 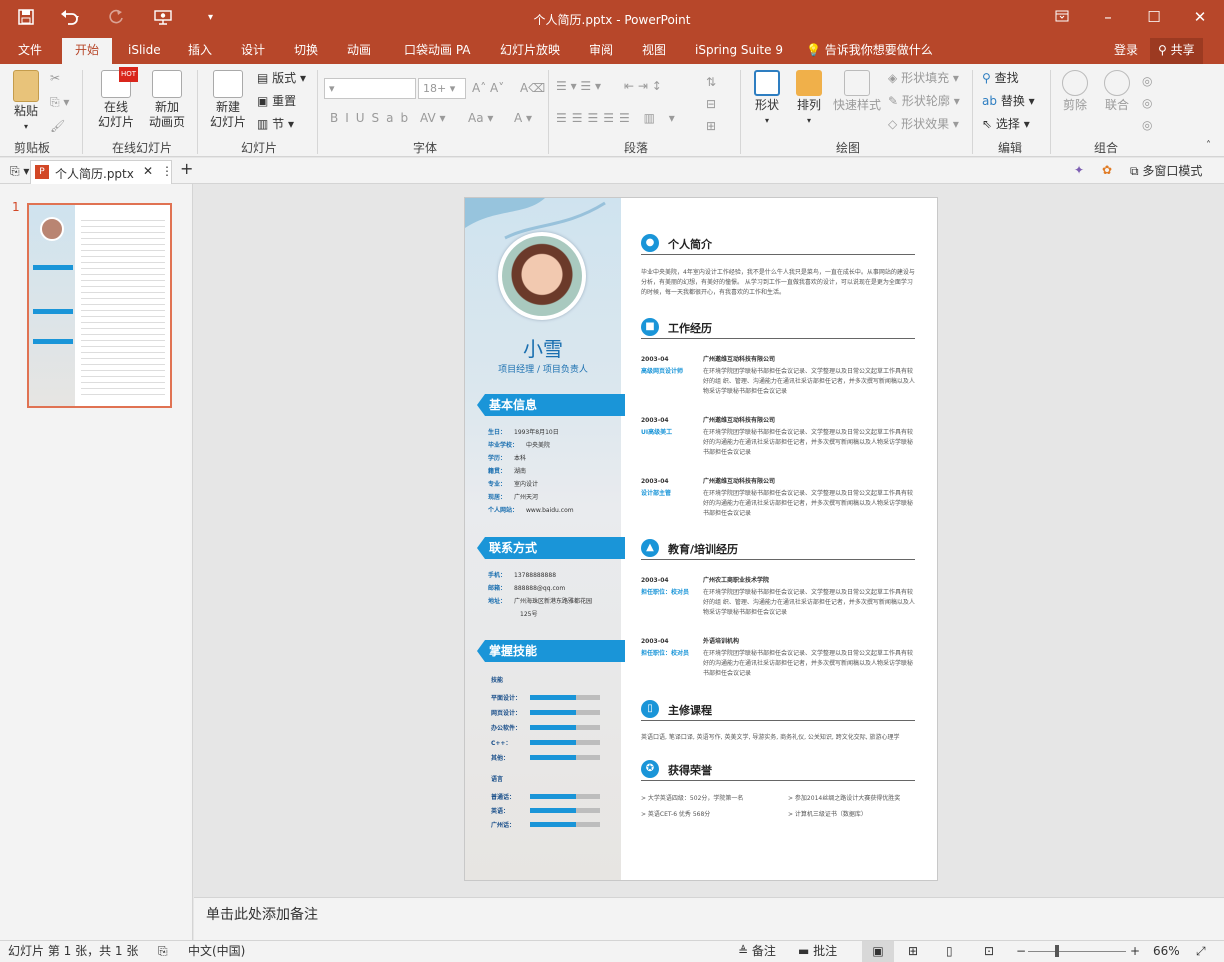 What do you see at coordinates (654, 51) in the screenshot?
I see `tab-view: 视图` at bounding box center [654, 51].